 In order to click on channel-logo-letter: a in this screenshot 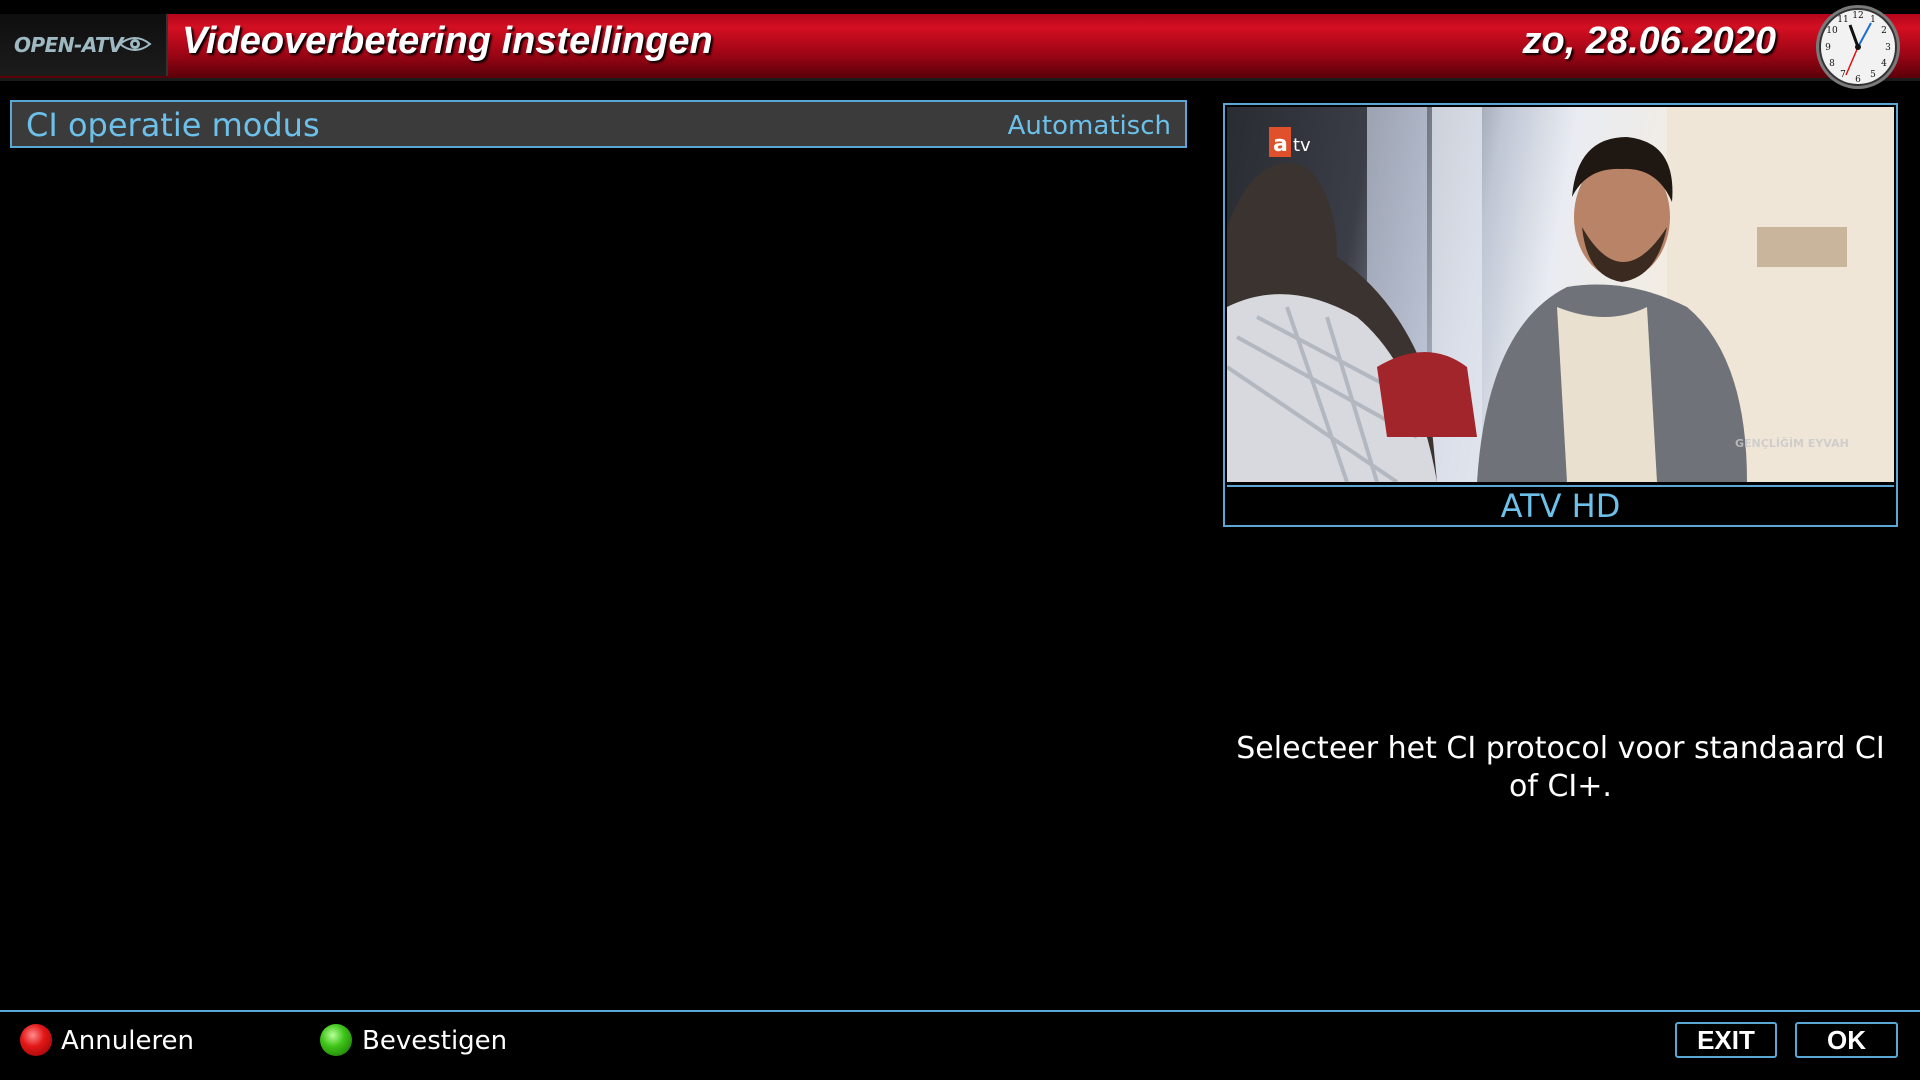, I will do `click(1280, 144)`.